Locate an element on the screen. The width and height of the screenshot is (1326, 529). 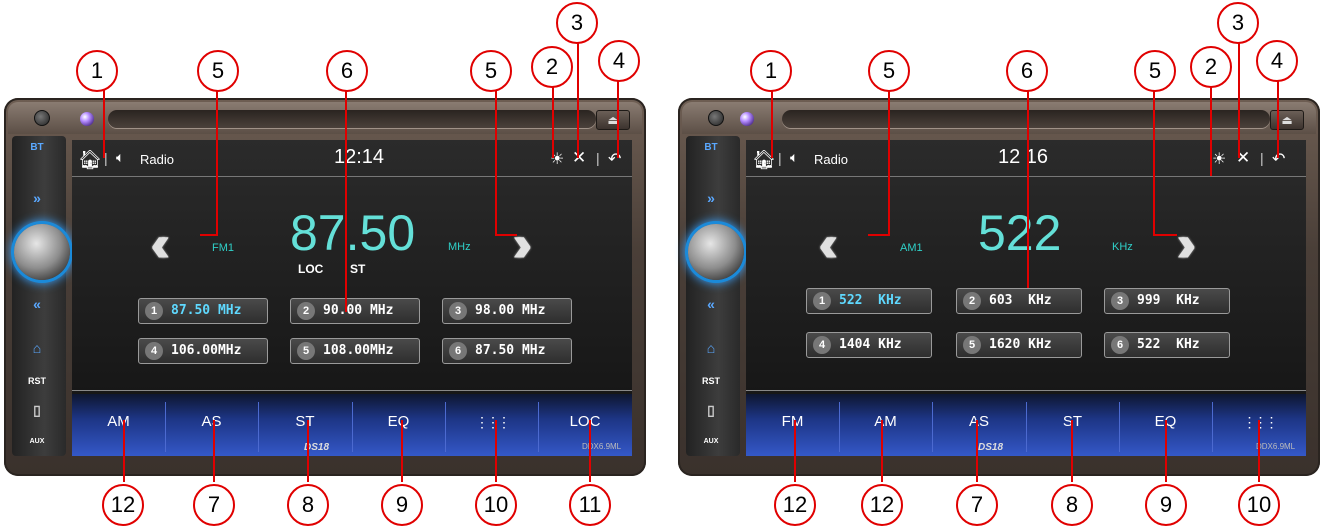
loc-button: LOC is located at coordinates (585, 426).